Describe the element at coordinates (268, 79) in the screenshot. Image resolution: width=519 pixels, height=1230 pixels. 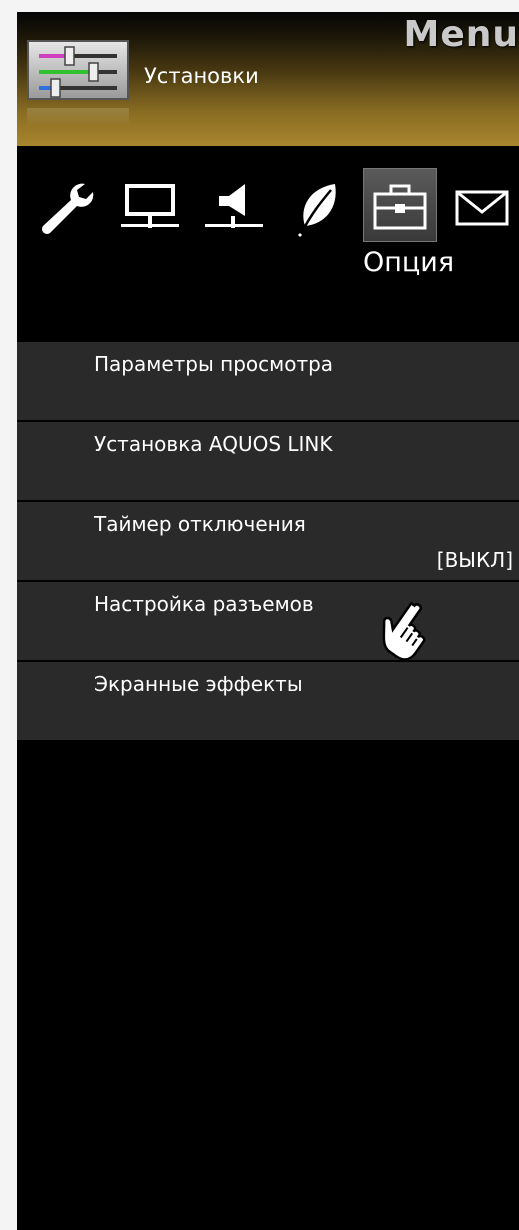
I see `menu-header: Установки Menu` at that location.